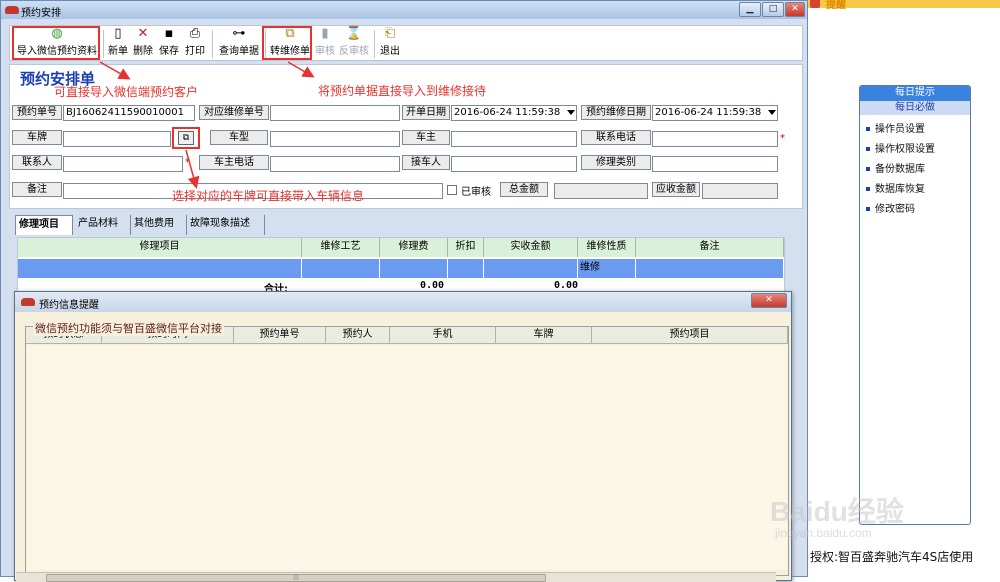 This screenshot has width=1000, height=582. I want to click on tip-permission-settings: 操作权限设置, so click(900, 147).